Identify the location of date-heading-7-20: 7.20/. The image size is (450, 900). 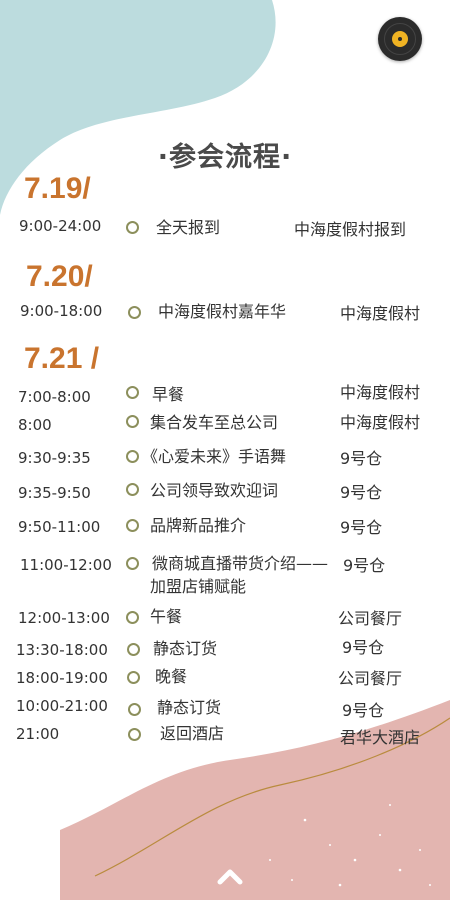
(59, 276).